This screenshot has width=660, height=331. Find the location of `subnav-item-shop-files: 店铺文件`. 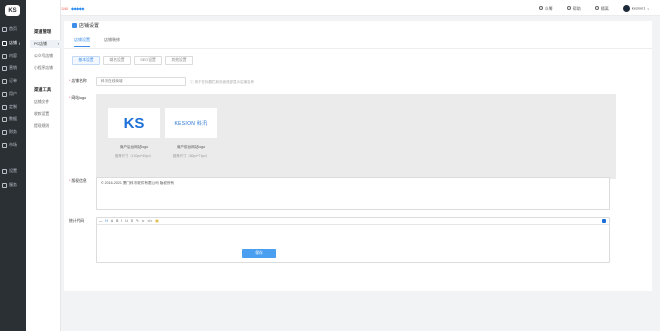

subnav-item-shop-files: 店铺文件 is located at coordinates (41, 102).